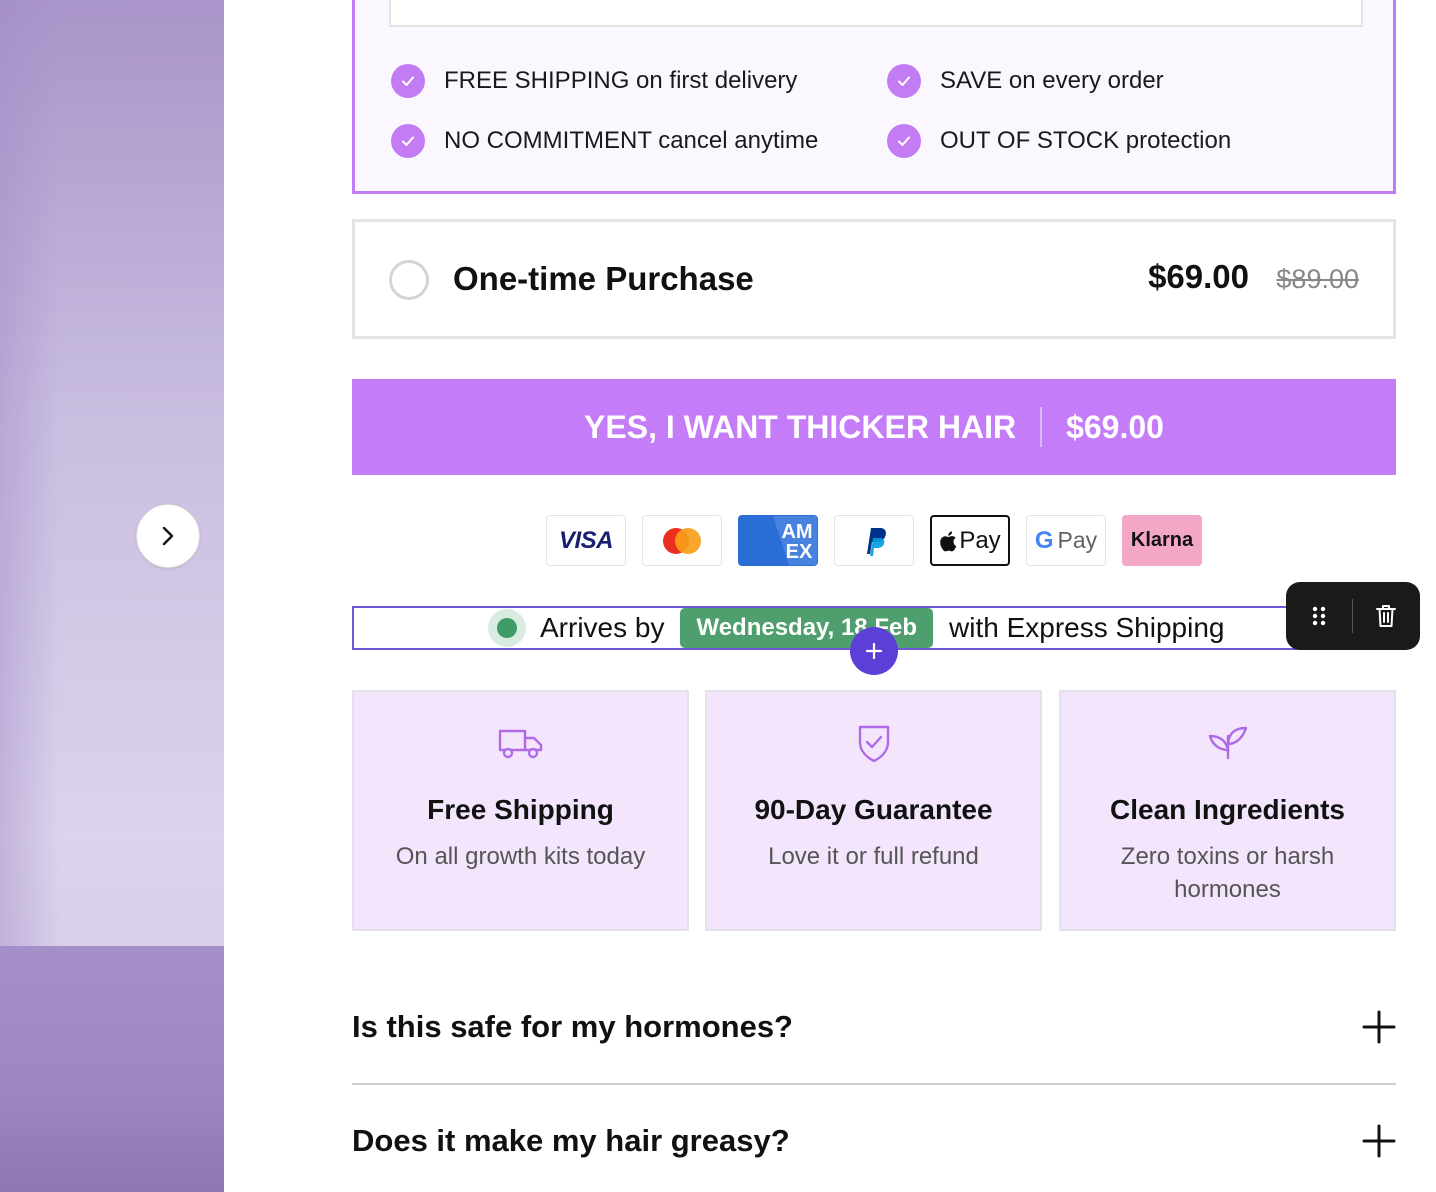 This screenshot has height=1192, width=1436. Describe the element at coordinates (1087, 627) in the screenshot. I see `delivery-suffix: with Express Shipping` at that location.